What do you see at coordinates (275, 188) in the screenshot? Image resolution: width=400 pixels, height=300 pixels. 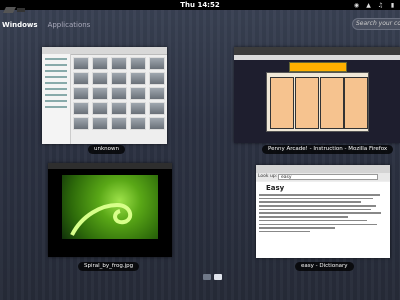 I see `headword: Easy` at bounding box center [275, 188].